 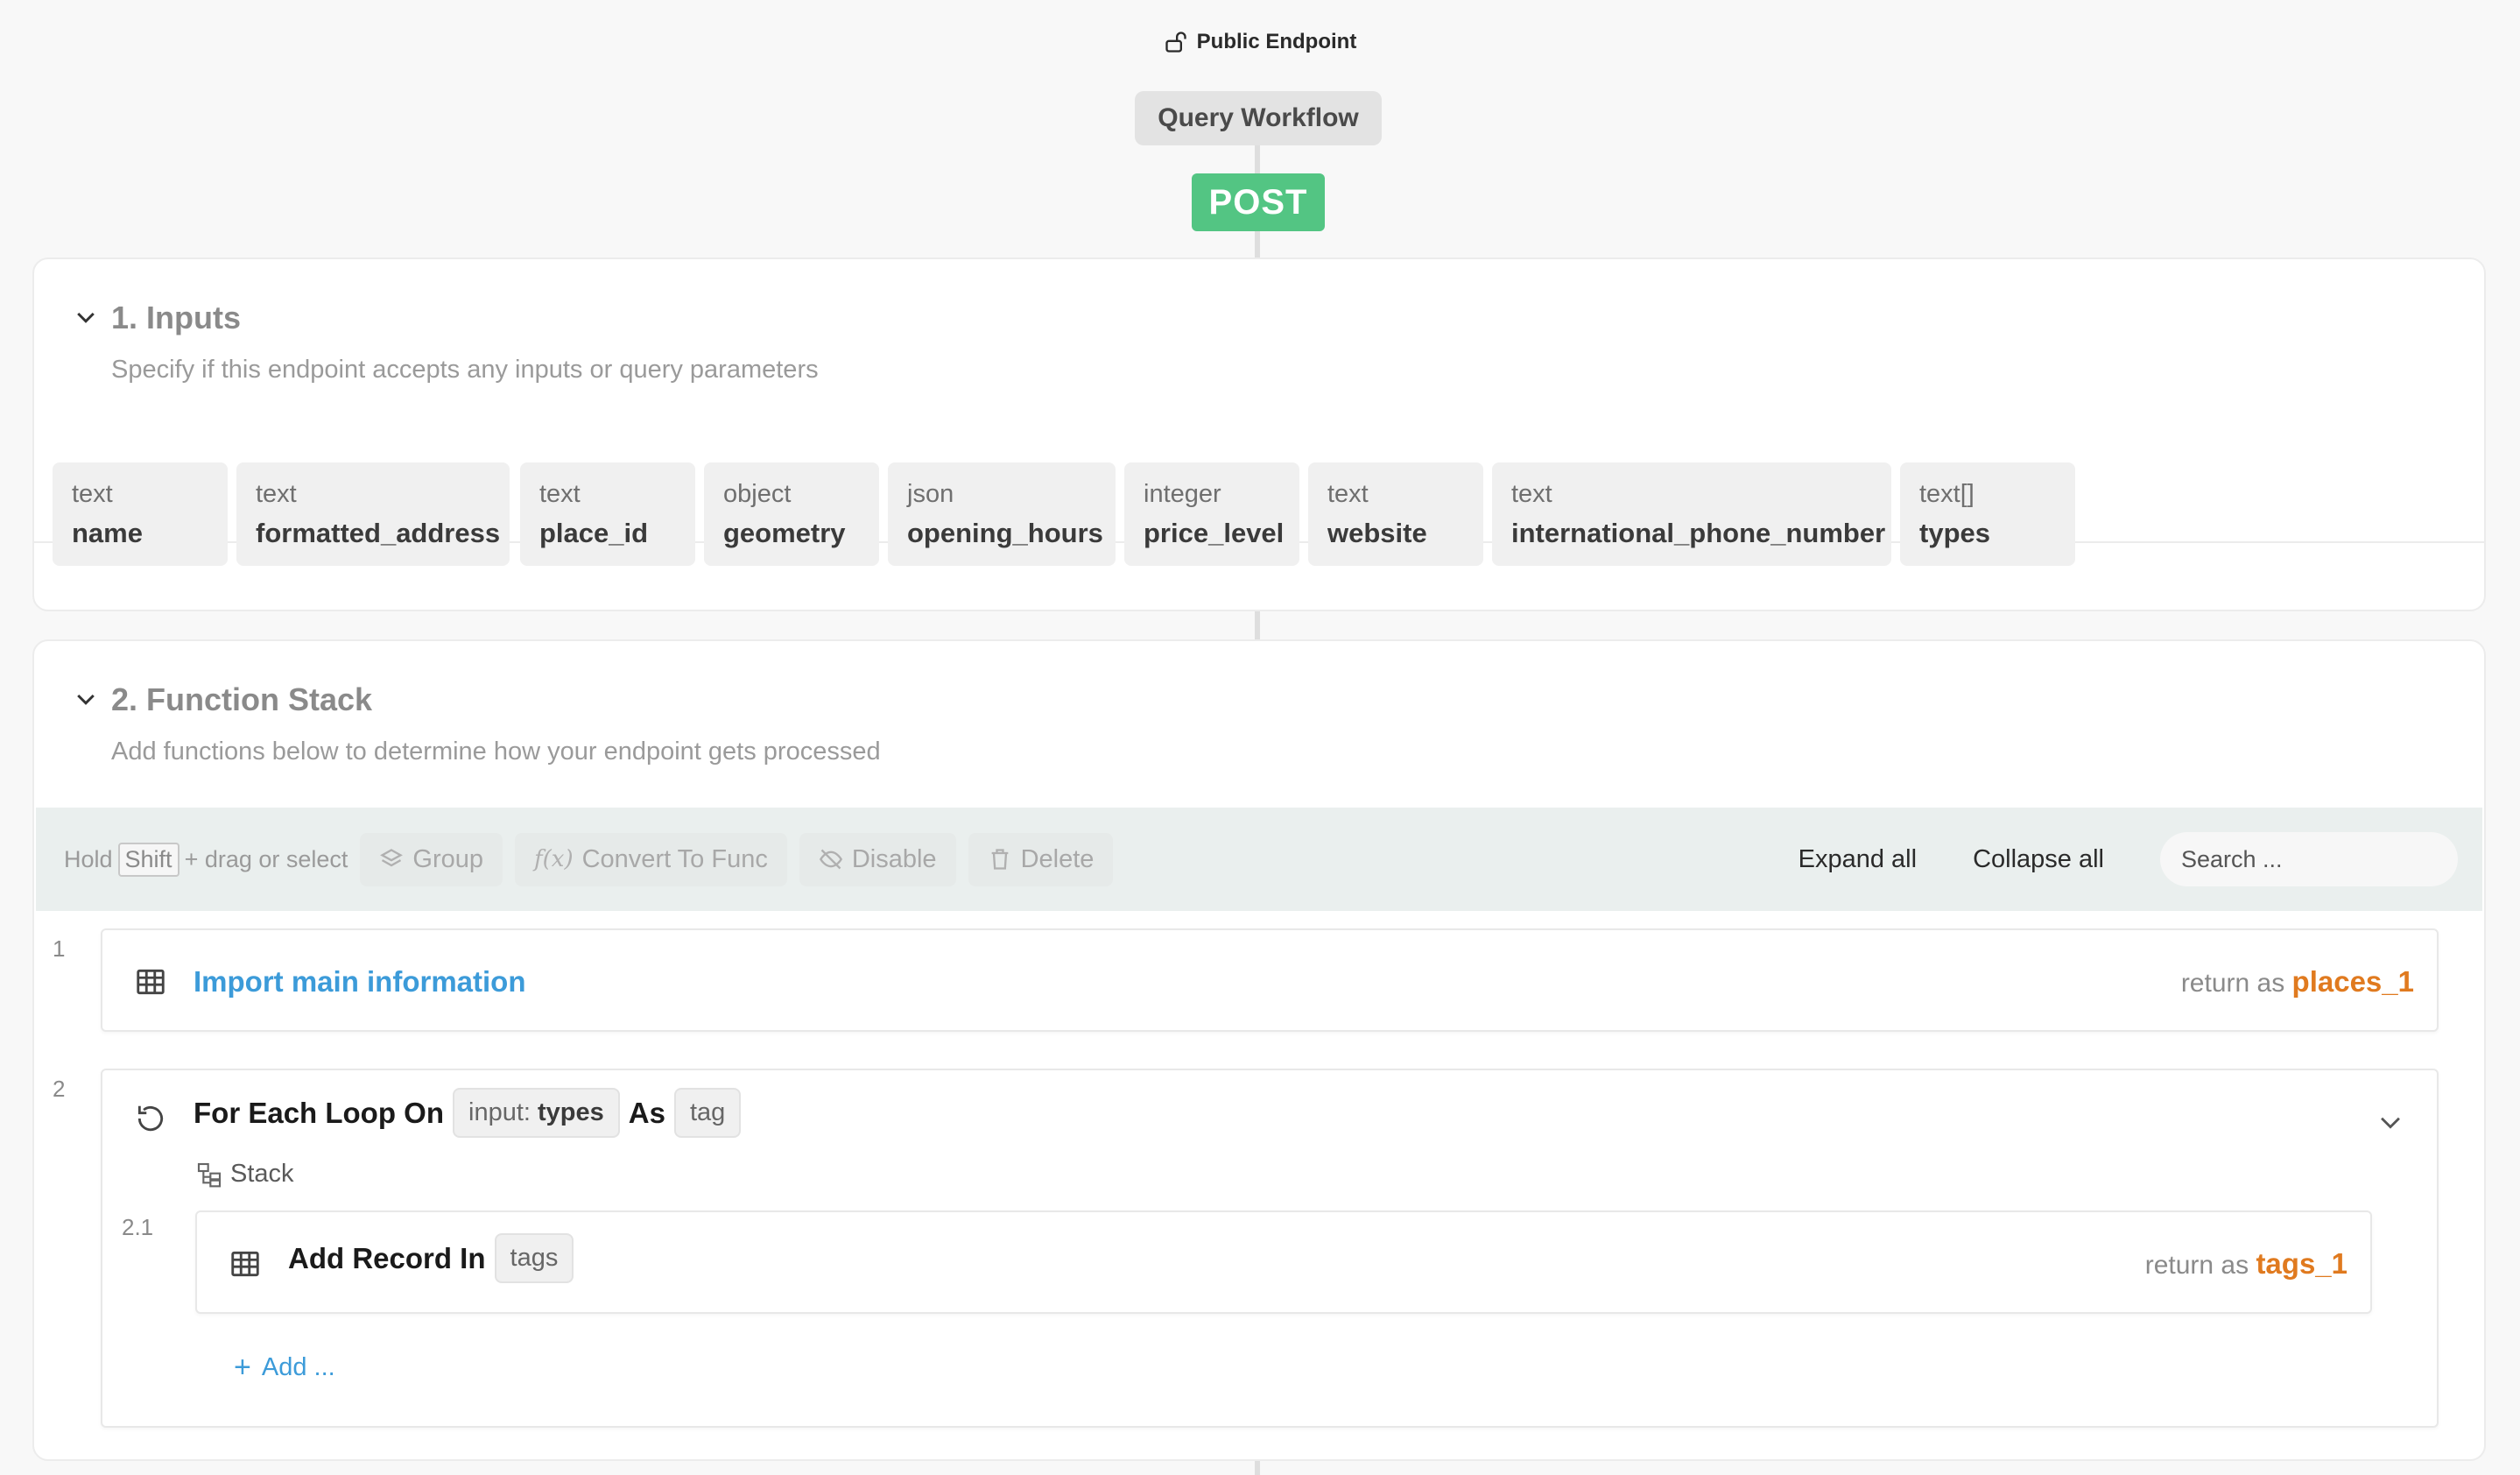 What do you see at coordinates (59, 1089) in the screenshot?
I see `function-index: 2` at bounding box center [59, 1089].